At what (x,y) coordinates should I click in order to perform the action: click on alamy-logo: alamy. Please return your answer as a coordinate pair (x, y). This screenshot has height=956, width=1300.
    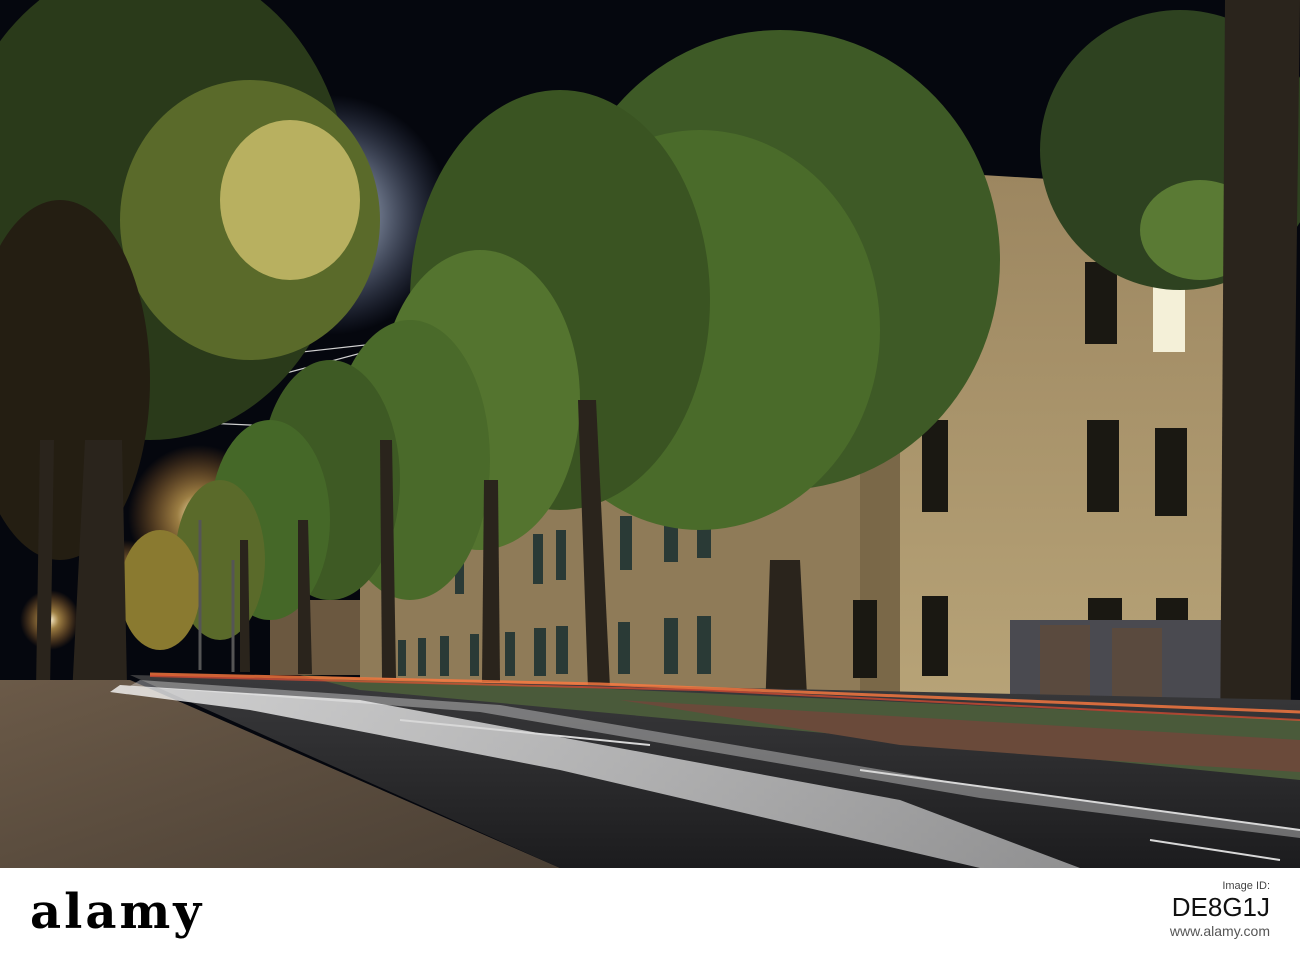
    Looking at the image, I should click on (130, 912).